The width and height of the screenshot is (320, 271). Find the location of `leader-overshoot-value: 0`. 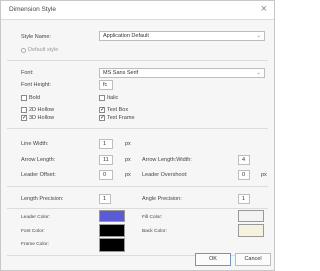

leader-overshoot-value: 0 is located at coordinates (244, 175).